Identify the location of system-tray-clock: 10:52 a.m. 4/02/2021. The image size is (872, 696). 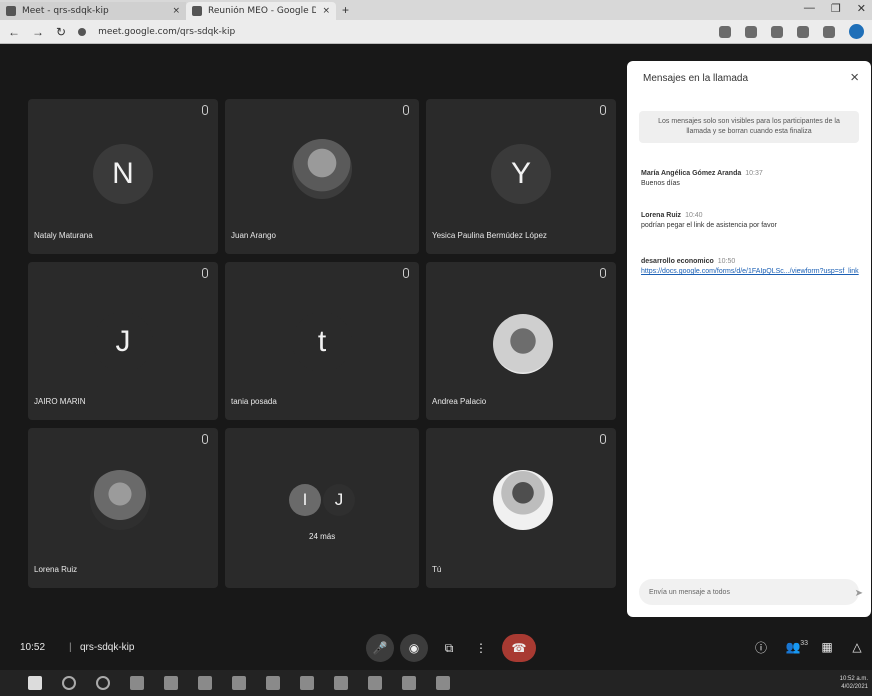
(854, 683).